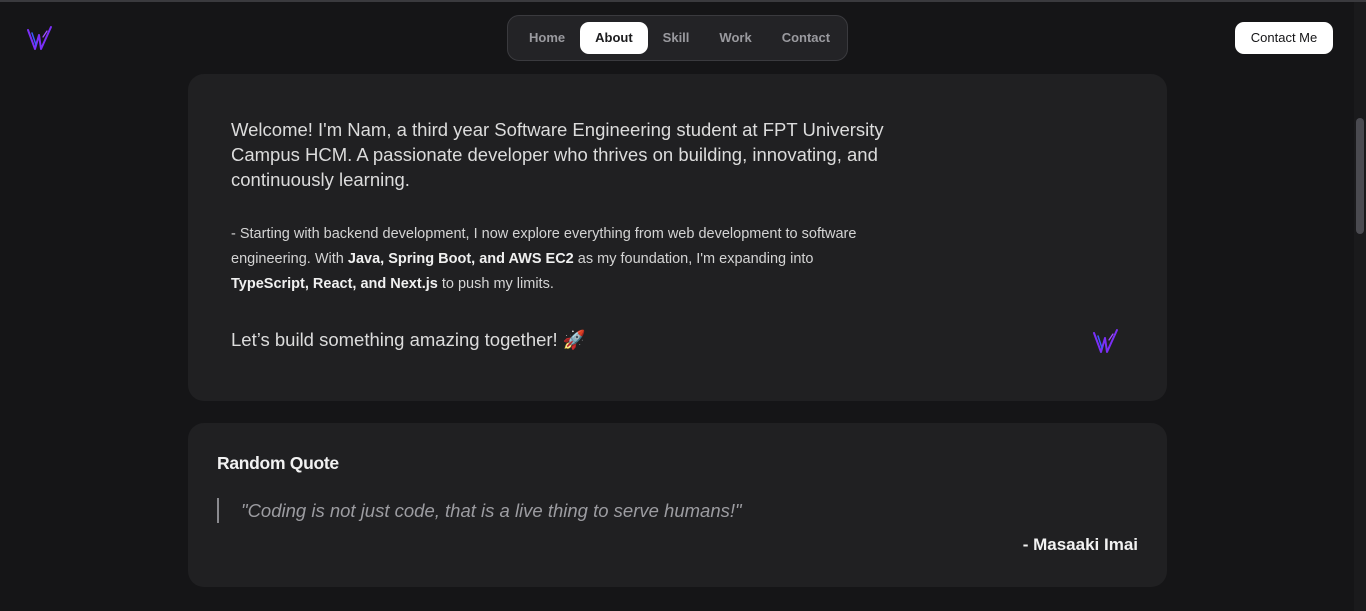 The image size is (1366, 611). What do you see at coordinates (334, 284) in the screenshot?
I see `details-bold-2: TypeScript, React, and Next.js` at bounding box center [334, 284].